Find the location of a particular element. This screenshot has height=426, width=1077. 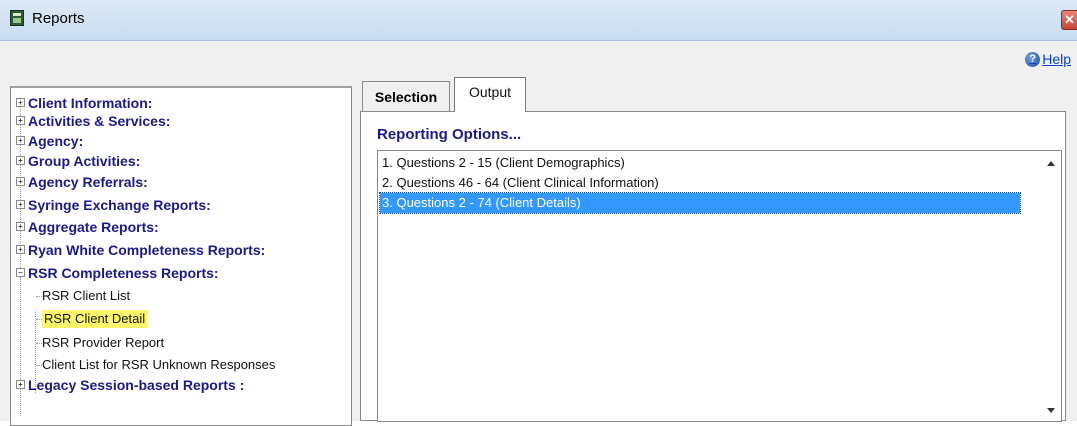

window-title: Reports is located at coordinates (58, 18).